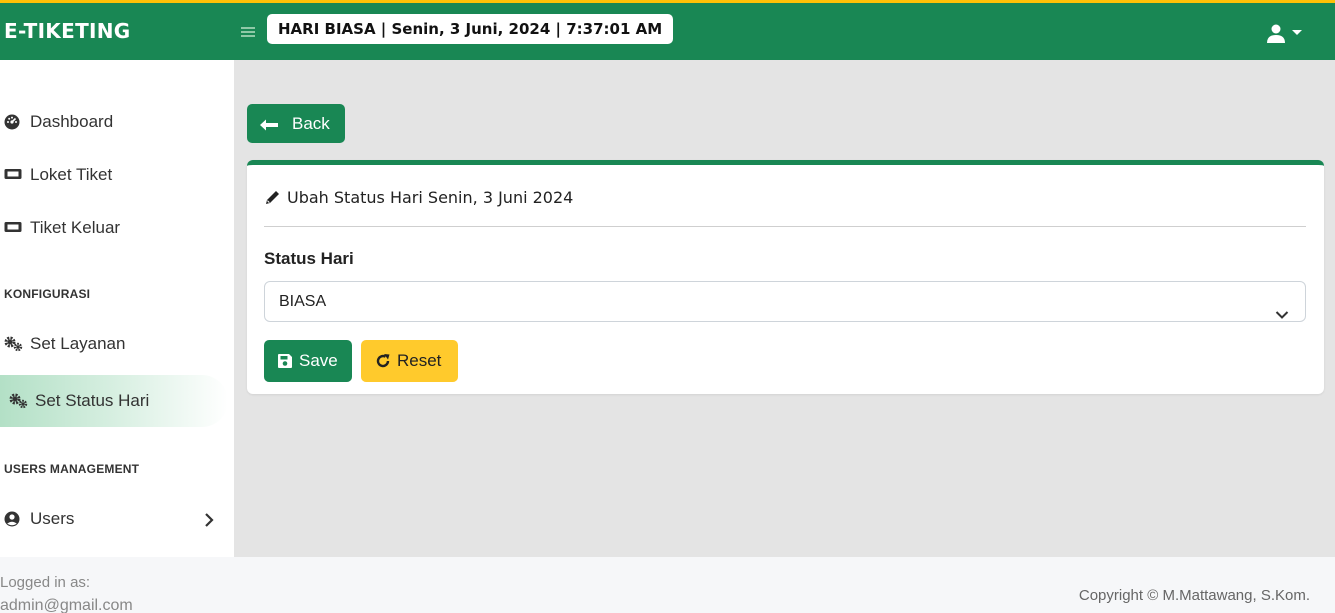 Image resolution: width=1335 pixels, height=613 pixels. I want to click on section-heading-konfigurasi: KONFIGURASI, so click(47, 294).